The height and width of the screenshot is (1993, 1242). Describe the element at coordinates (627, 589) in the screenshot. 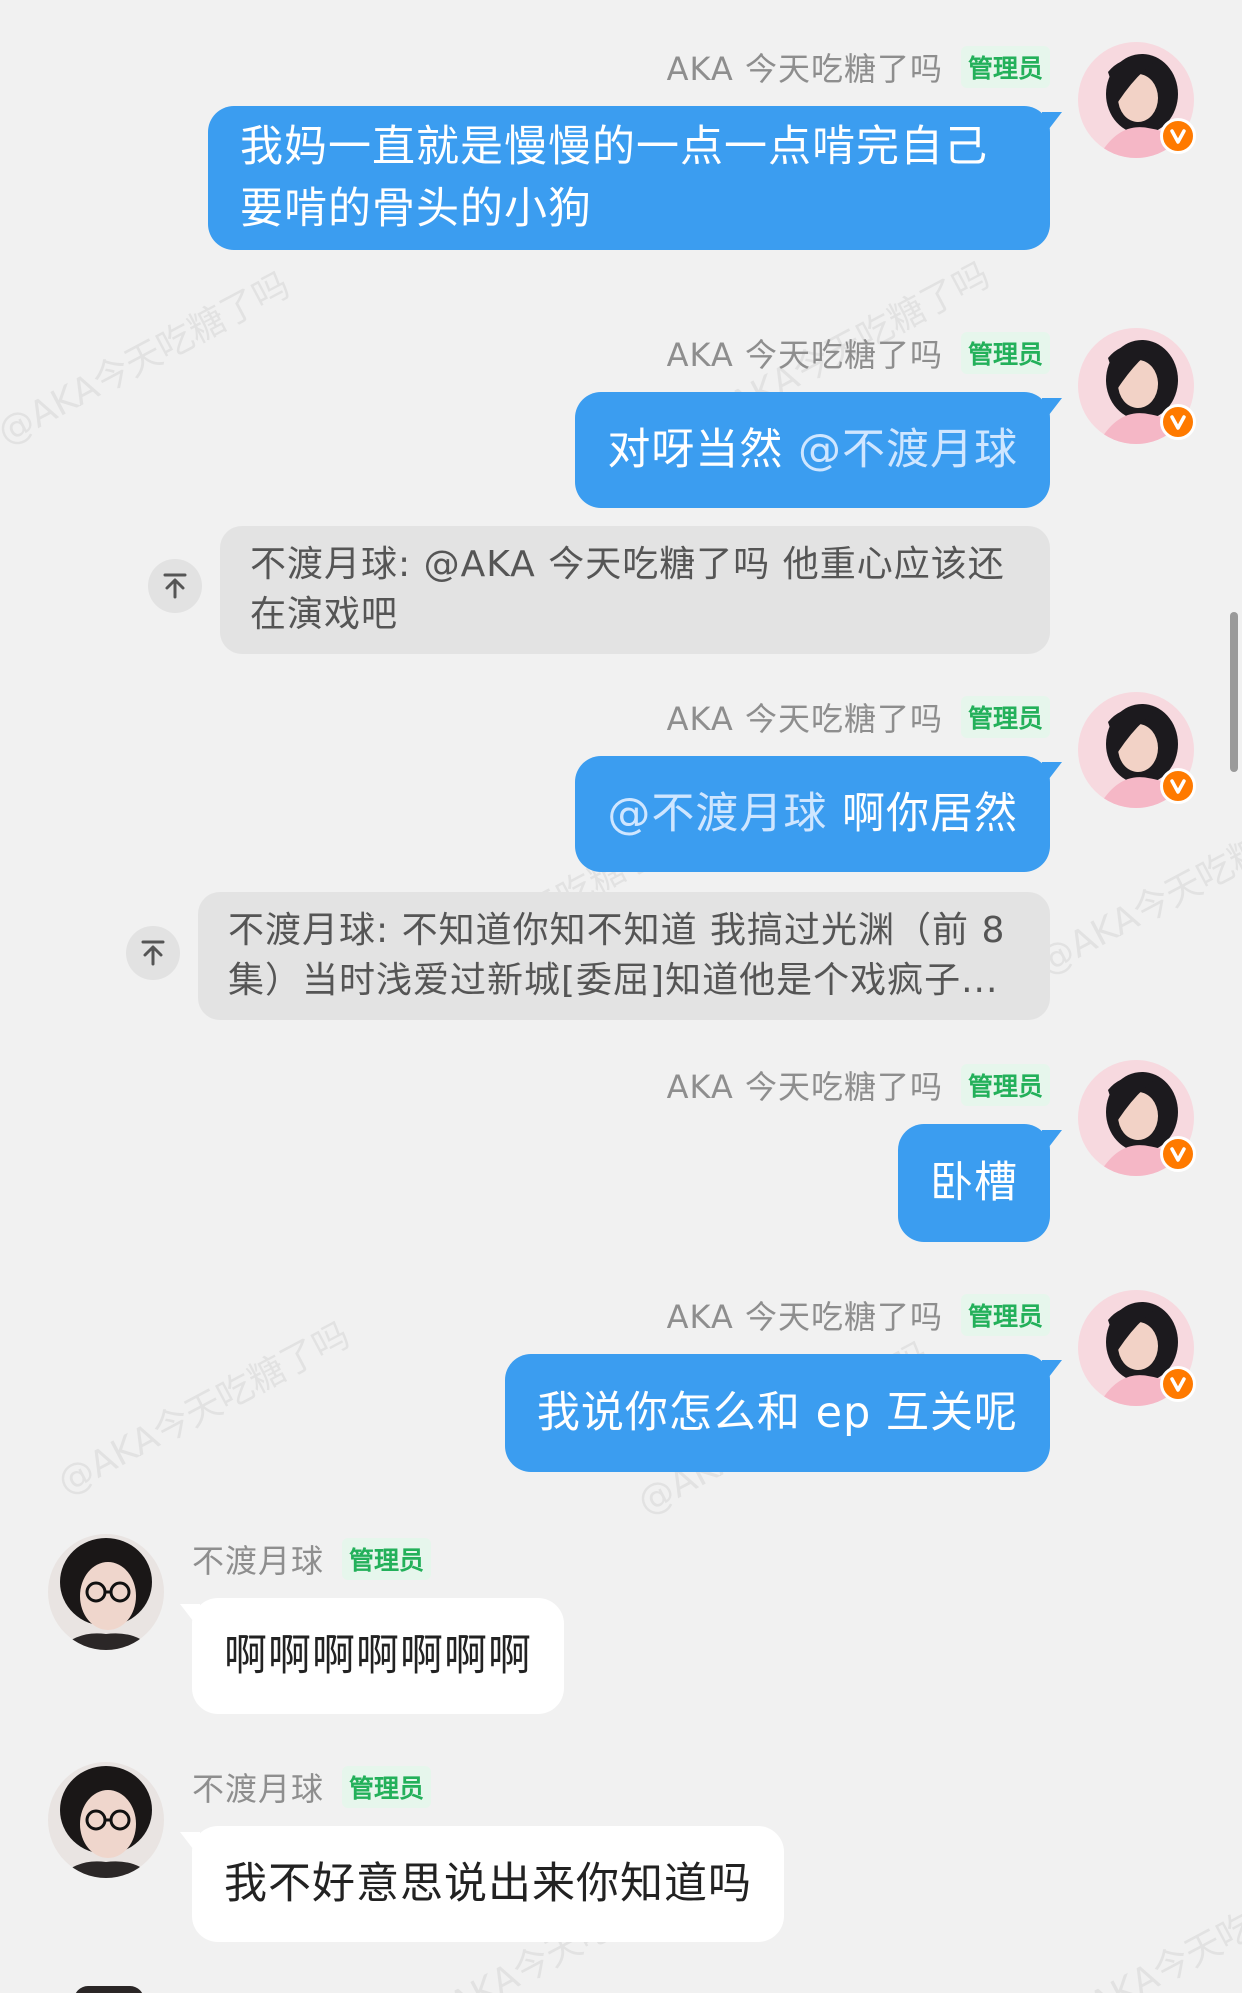

I see `quote-text: 不渡月球: @AKA 今天吃糖了吗 他重心应该还在演戏吧` at that location.